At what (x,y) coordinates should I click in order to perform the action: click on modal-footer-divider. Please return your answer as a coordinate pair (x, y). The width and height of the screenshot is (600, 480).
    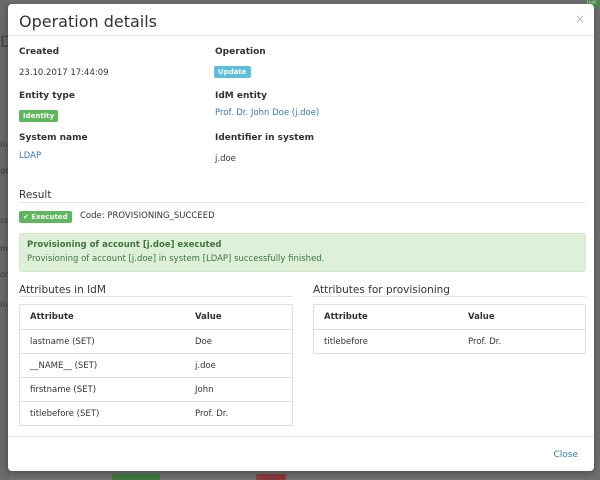
    Looking at the image, I should click on (301, 436).